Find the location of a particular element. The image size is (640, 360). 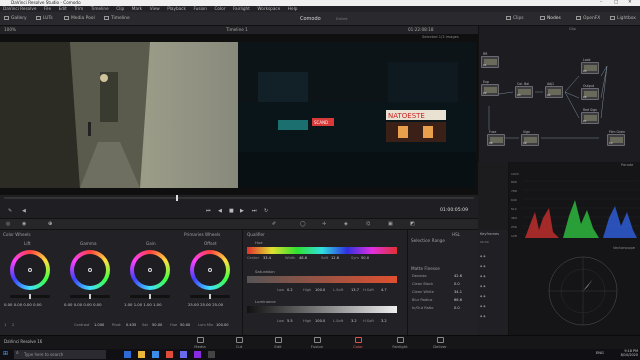

luminance-qualifier-bar is located at coordinates (322, 309).